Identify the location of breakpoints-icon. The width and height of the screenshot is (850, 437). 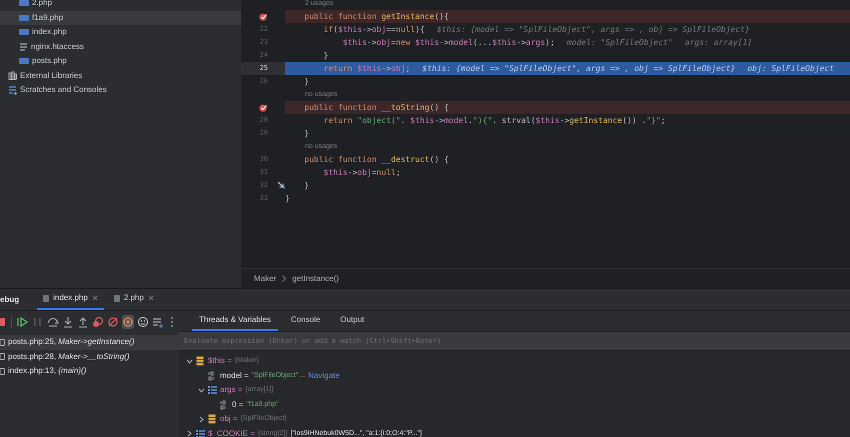
(98, 322).